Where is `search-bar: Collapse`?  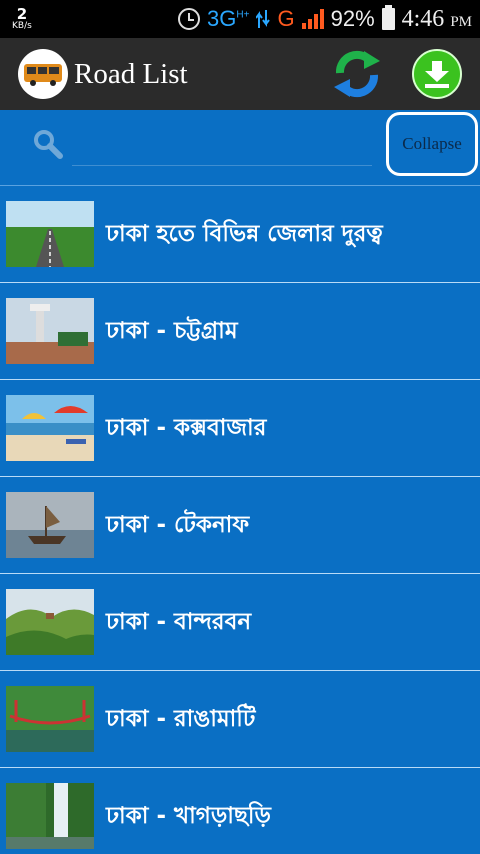 search-bar: Collapse is located at coordinates (240, 147).